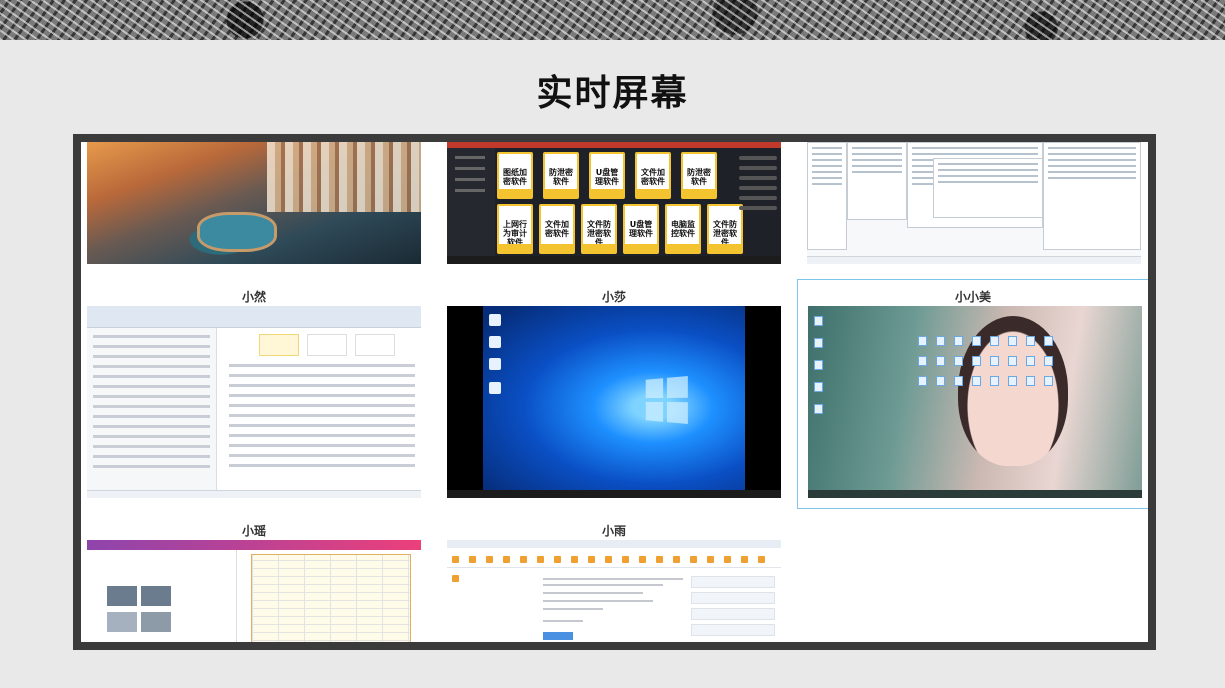 The height and width of the screenshot is (688, 1225). I want to click on poster-card: 上网行为审计软件, so click(515, 229).